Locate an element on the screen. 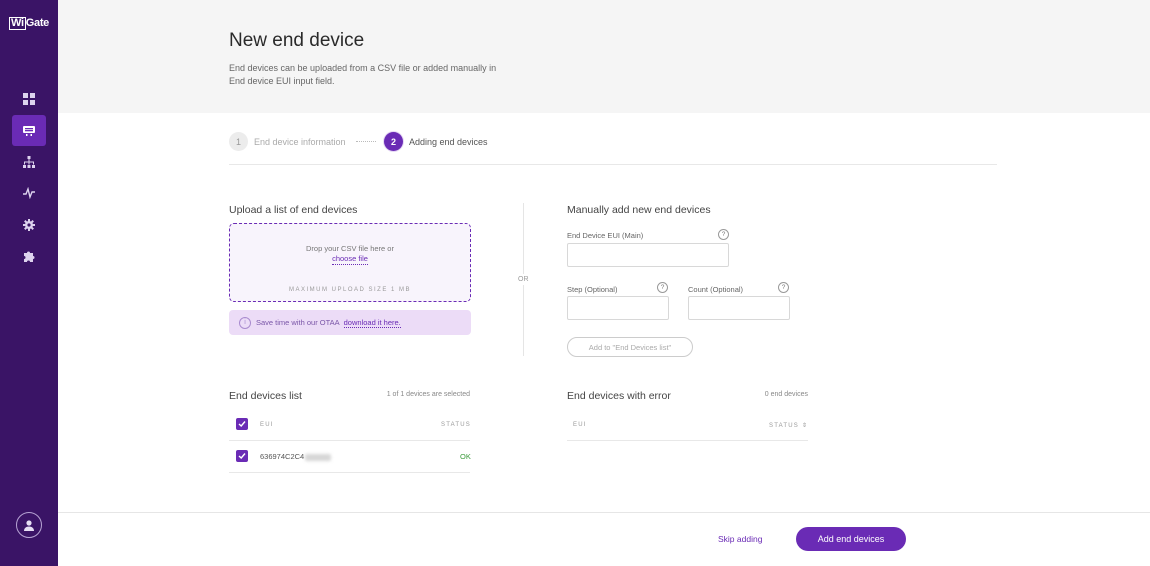 Image resolution: width=1150 pixels, height=566 pixels. select-all-checkbox is located at coordinates (242, 424).